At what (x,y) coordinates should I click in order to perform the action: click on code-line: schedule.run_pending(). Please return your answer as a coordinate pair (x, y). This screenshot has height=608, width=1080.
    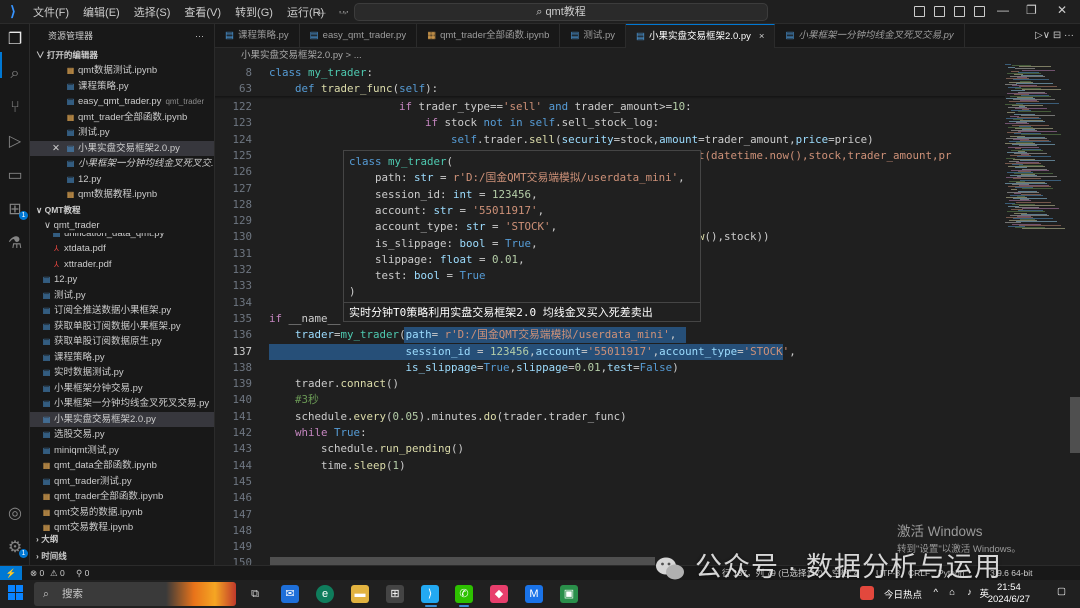
    Looking at the image, I should click on (366, 449).